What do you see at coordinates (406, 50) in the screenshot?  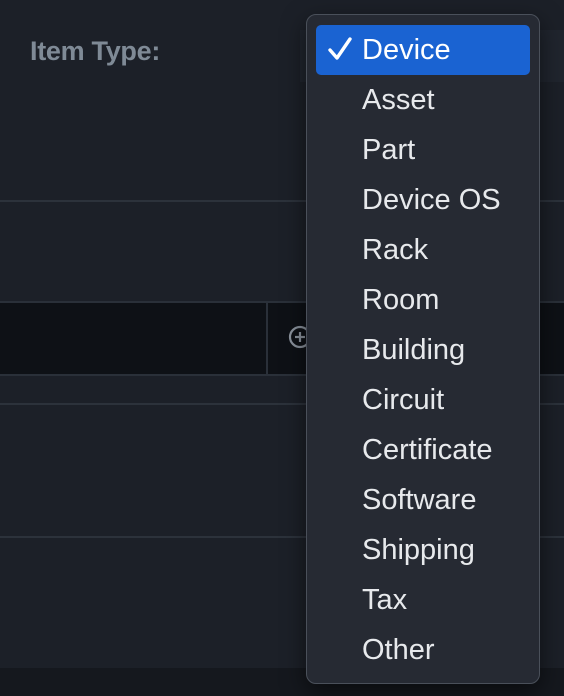 I see `dropdown-option-label: Device` at bounding box center [406, 50].